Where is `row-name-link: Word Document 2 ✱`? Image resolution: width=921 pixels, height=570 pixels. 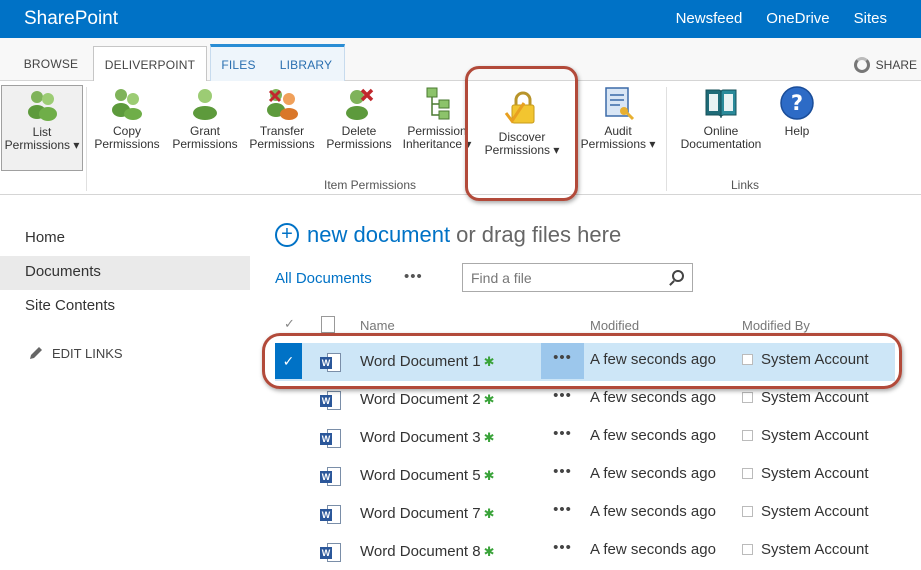
row-name-link: Word Document 2 ✱ is located at coordinates (427, 399).